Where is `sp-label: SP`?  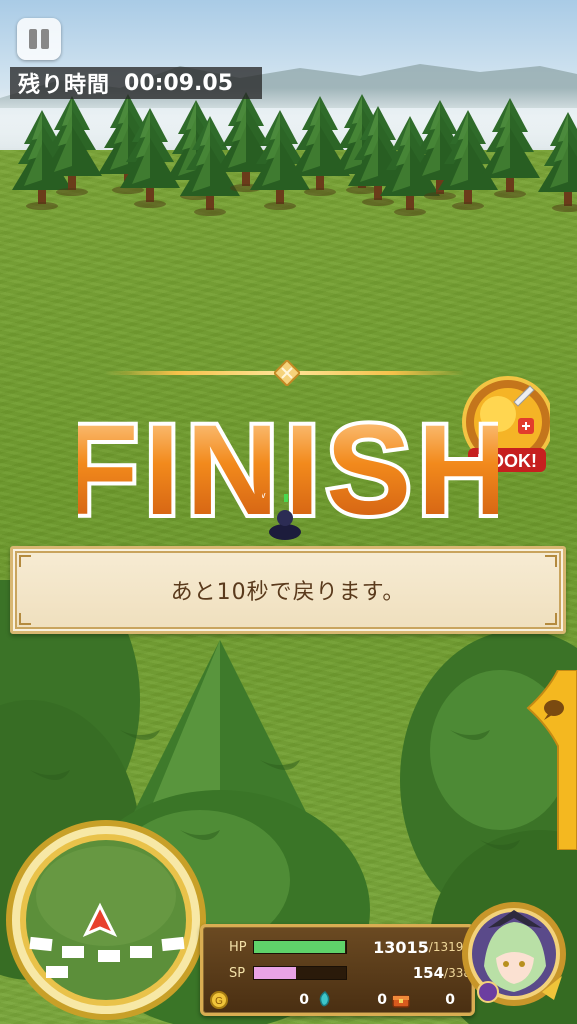 sp-label: SP is located at coordinates (237, 973).